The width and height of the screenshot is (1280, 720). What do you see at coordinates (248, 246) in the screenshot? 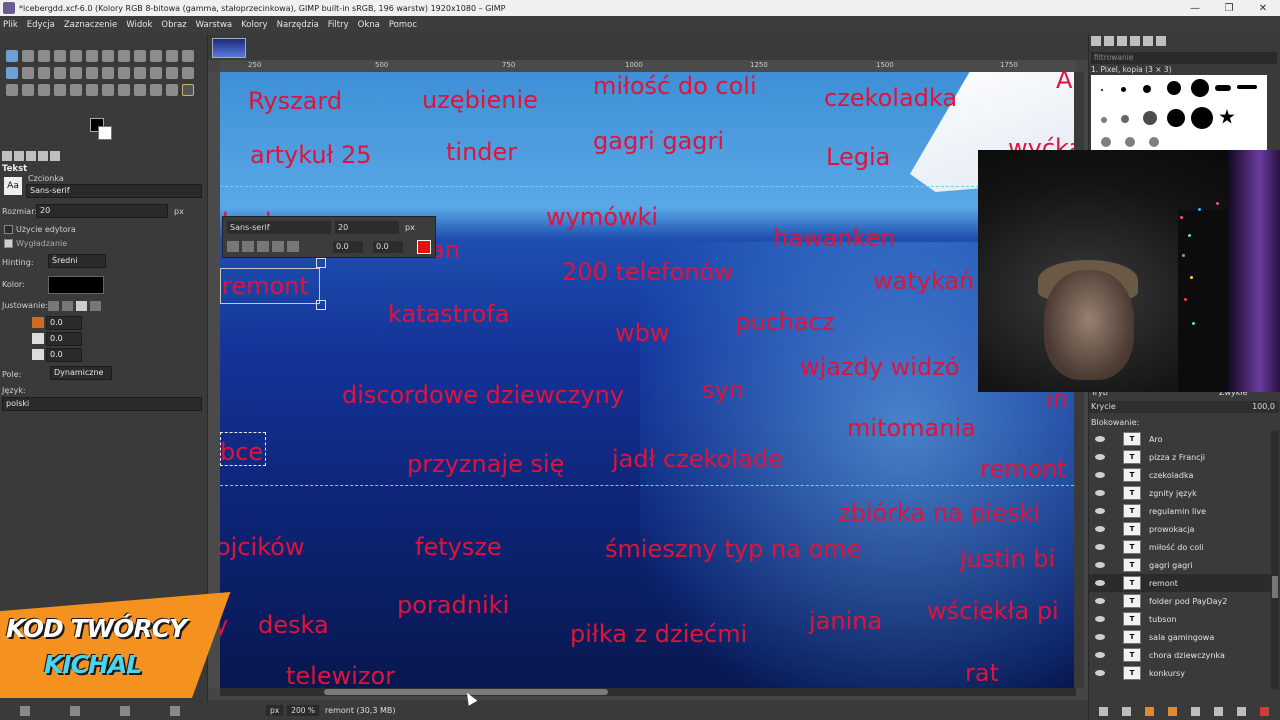
I see `bold-icon` at bounding box center [248, 246].